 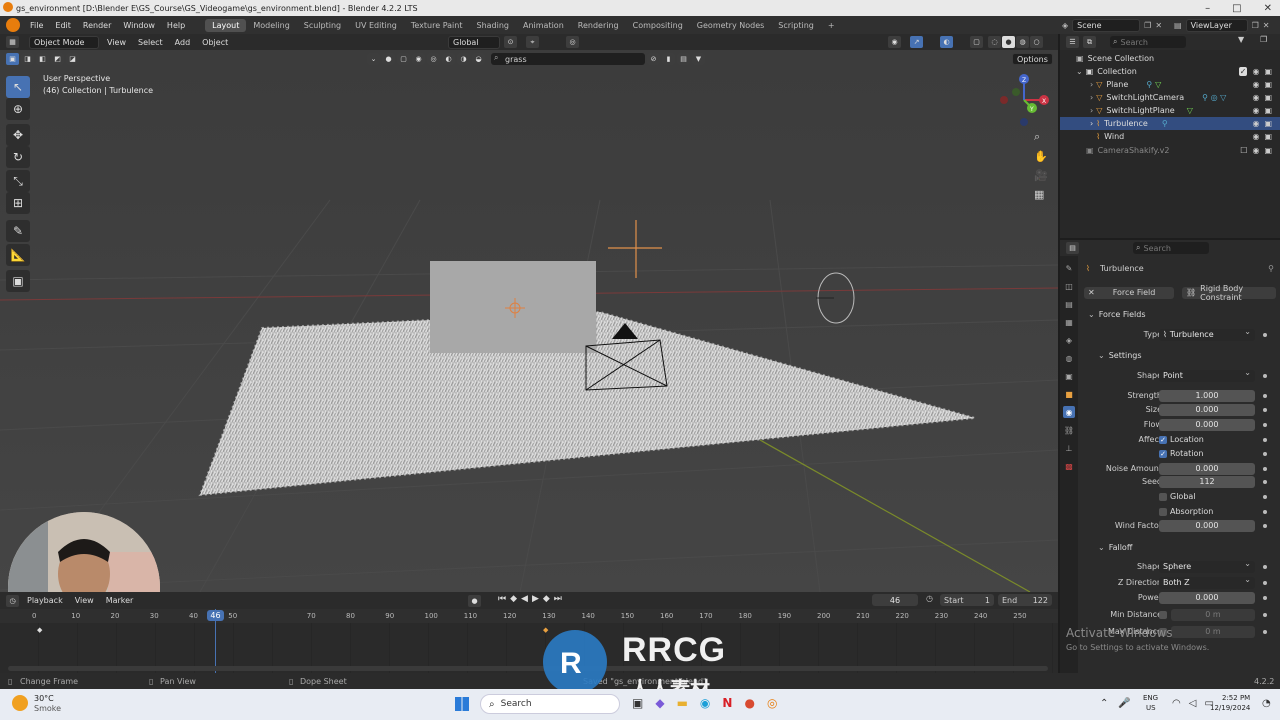 What do you see at coordinates (1069, 340) in the screenshot?
I see `scene-tab-icon: ◈` at bounding box center [1069, 340].